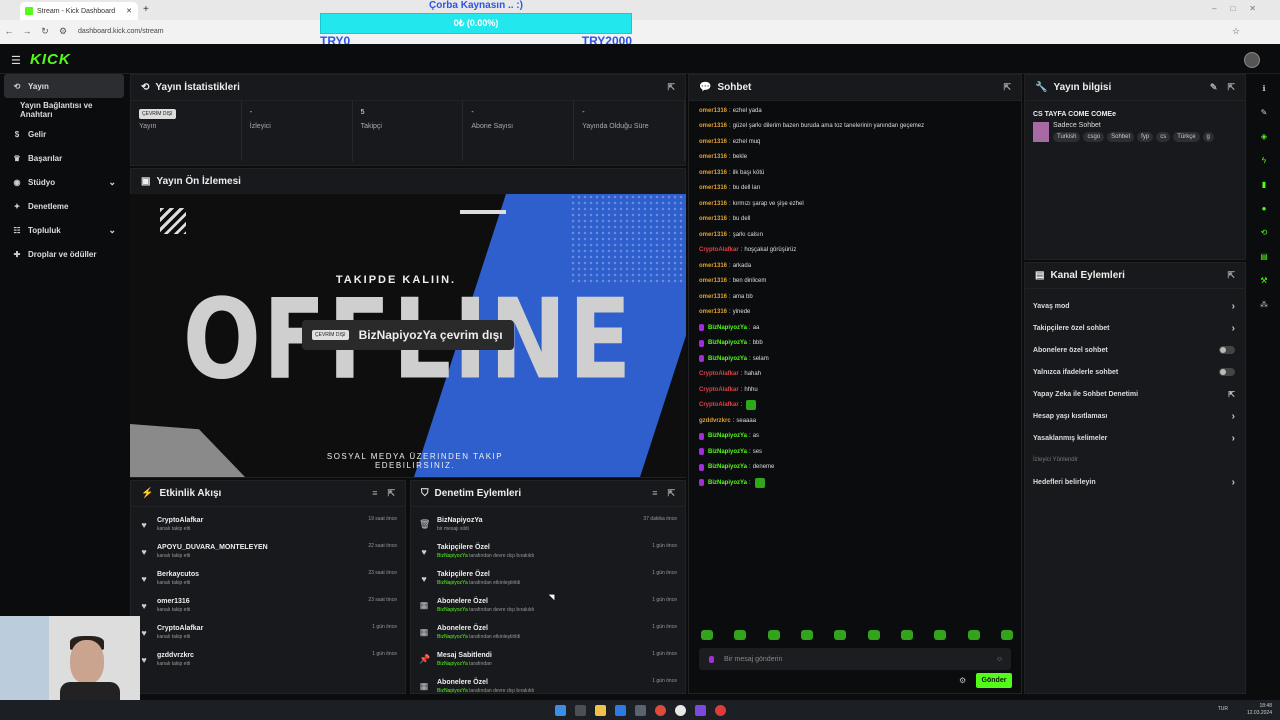 Image resolution: width=1280 pixels, height=720 pixels. Describe the element at coordinates (63, 230) in the screenshot. I see `sidebar-item: ☷ Topluluk ⌄` at that location.